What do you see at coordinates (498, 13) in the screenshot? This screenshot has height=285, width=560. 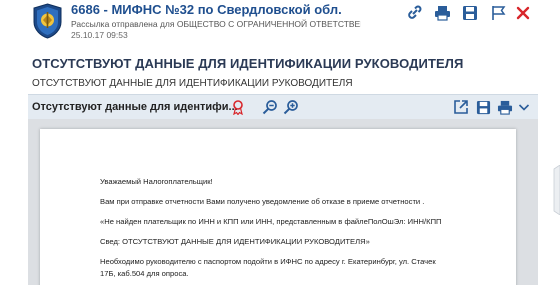 I see `flag-icon` at bounding box center [498, 13].